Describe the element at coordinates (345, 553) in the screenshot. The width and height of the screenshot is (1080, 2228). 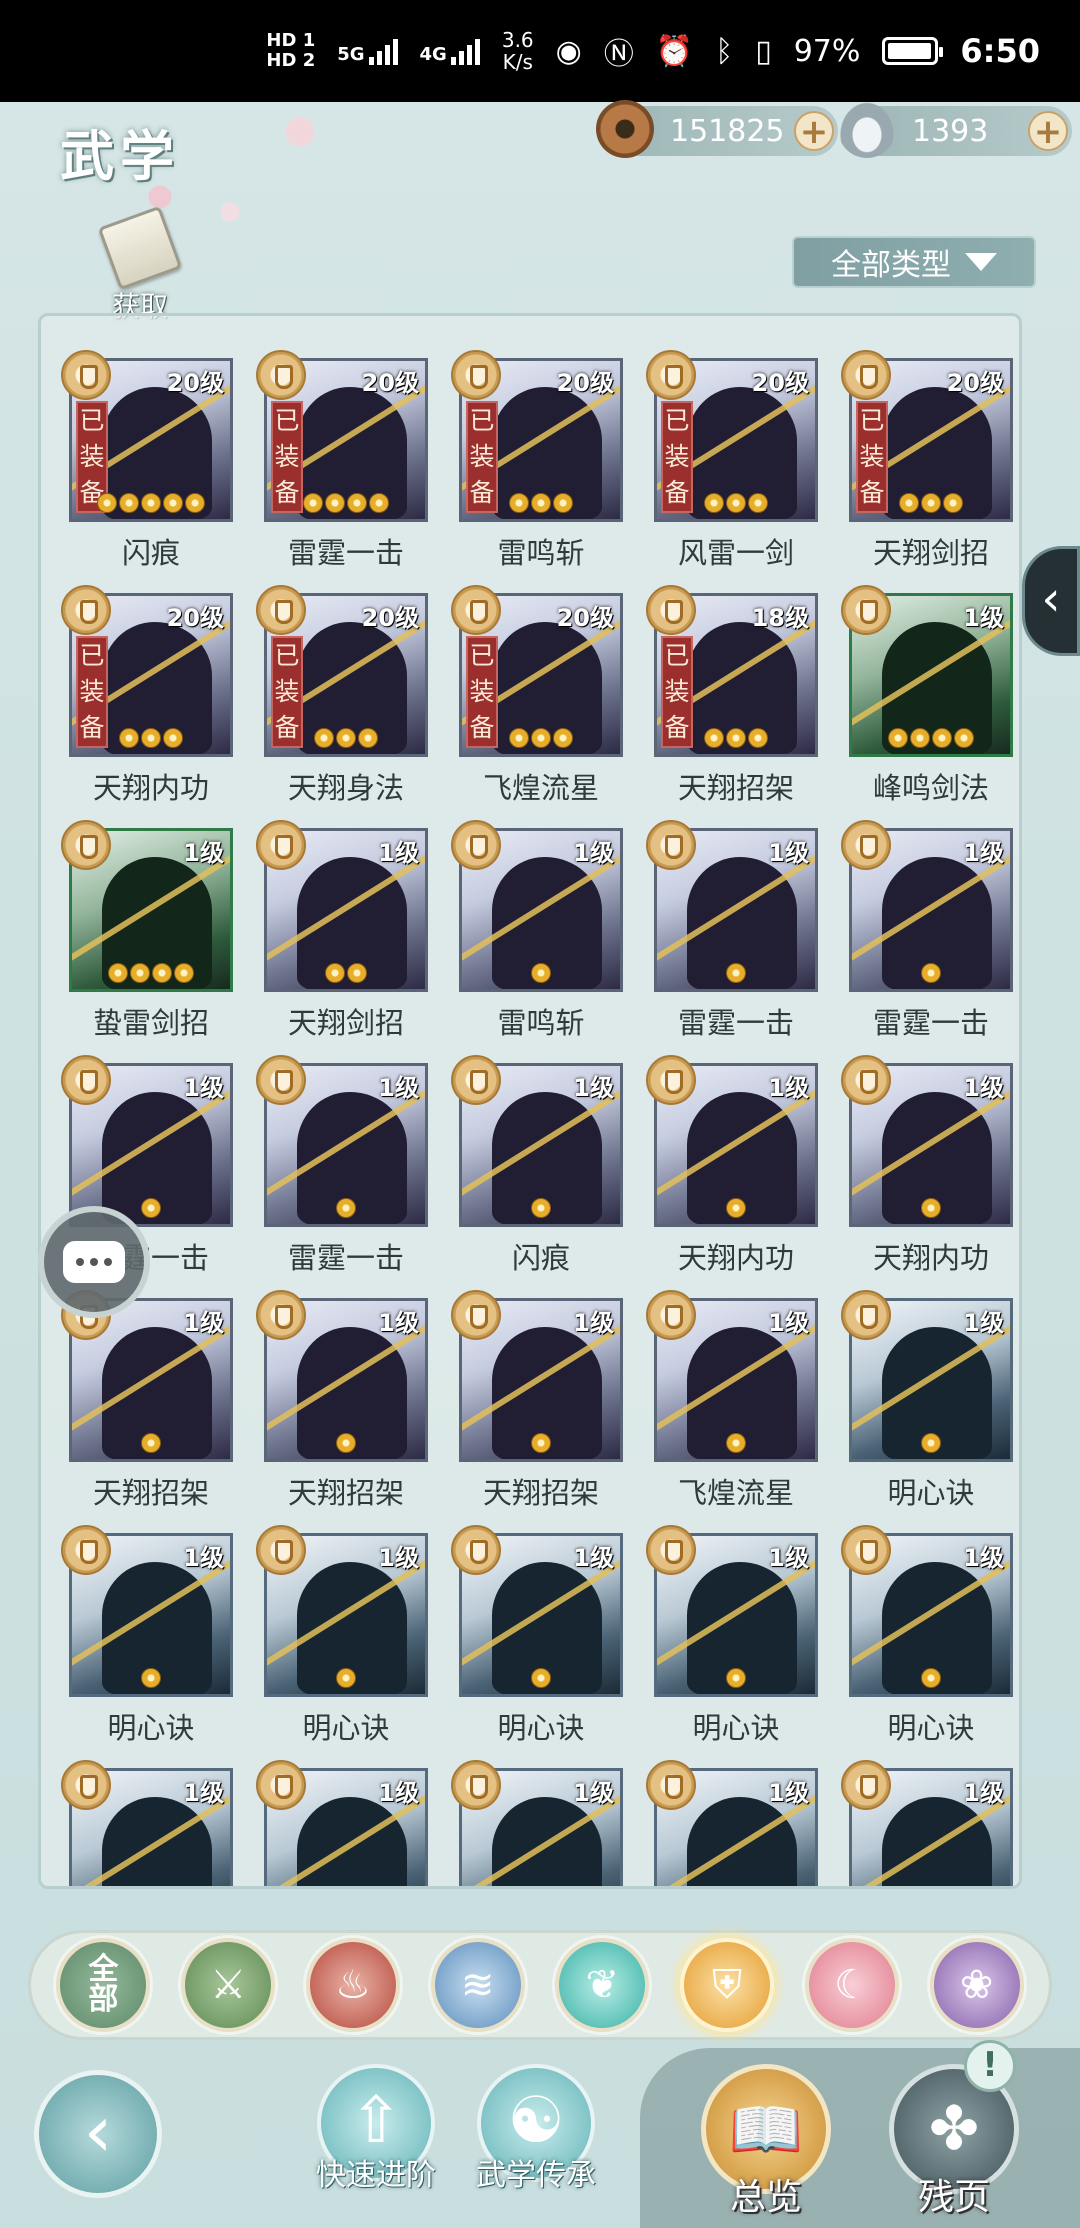
I see `skill-name: 雷霆一击` at that location.